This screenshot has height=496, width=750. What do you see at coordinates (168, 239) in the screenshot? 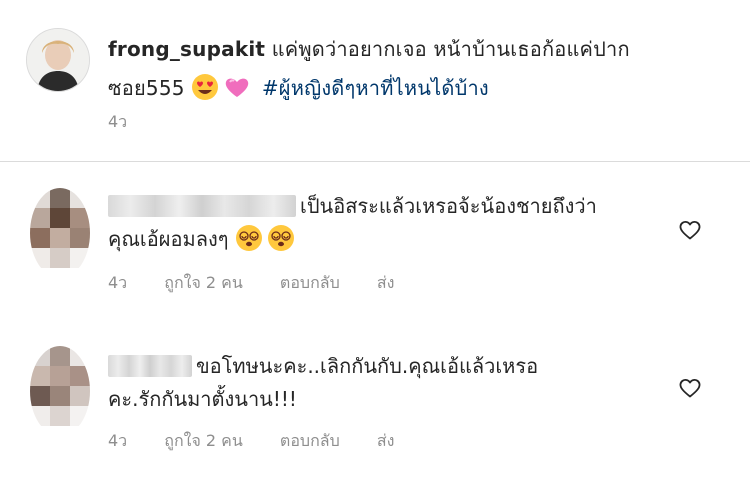
I see `comment-line-2: คุณเอ้ผอมลงๆ` at bounding box center [168, 239].